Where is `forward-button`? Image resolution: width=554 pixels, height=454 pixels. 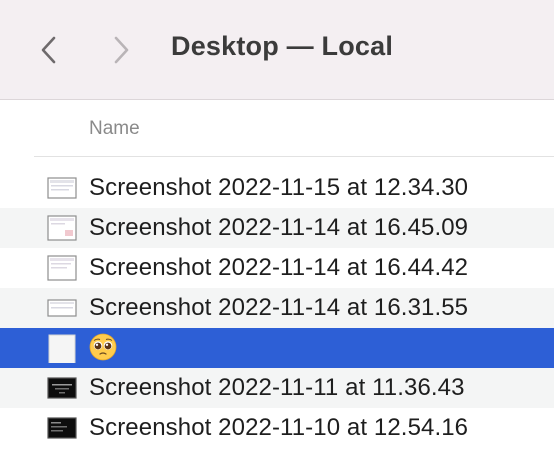
forward-button is located at coordinates (121, 50).